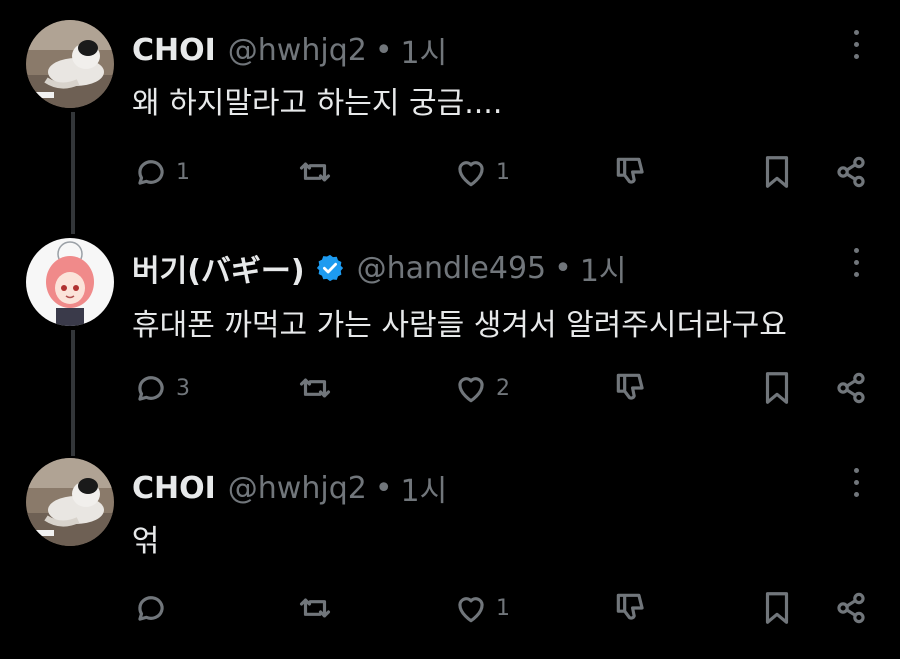 The image size is (900, 659). What do you see at coordinates (450, 172) in the screenshot?
I see `action-bar: 1 1` at bounding box center [450, 172].